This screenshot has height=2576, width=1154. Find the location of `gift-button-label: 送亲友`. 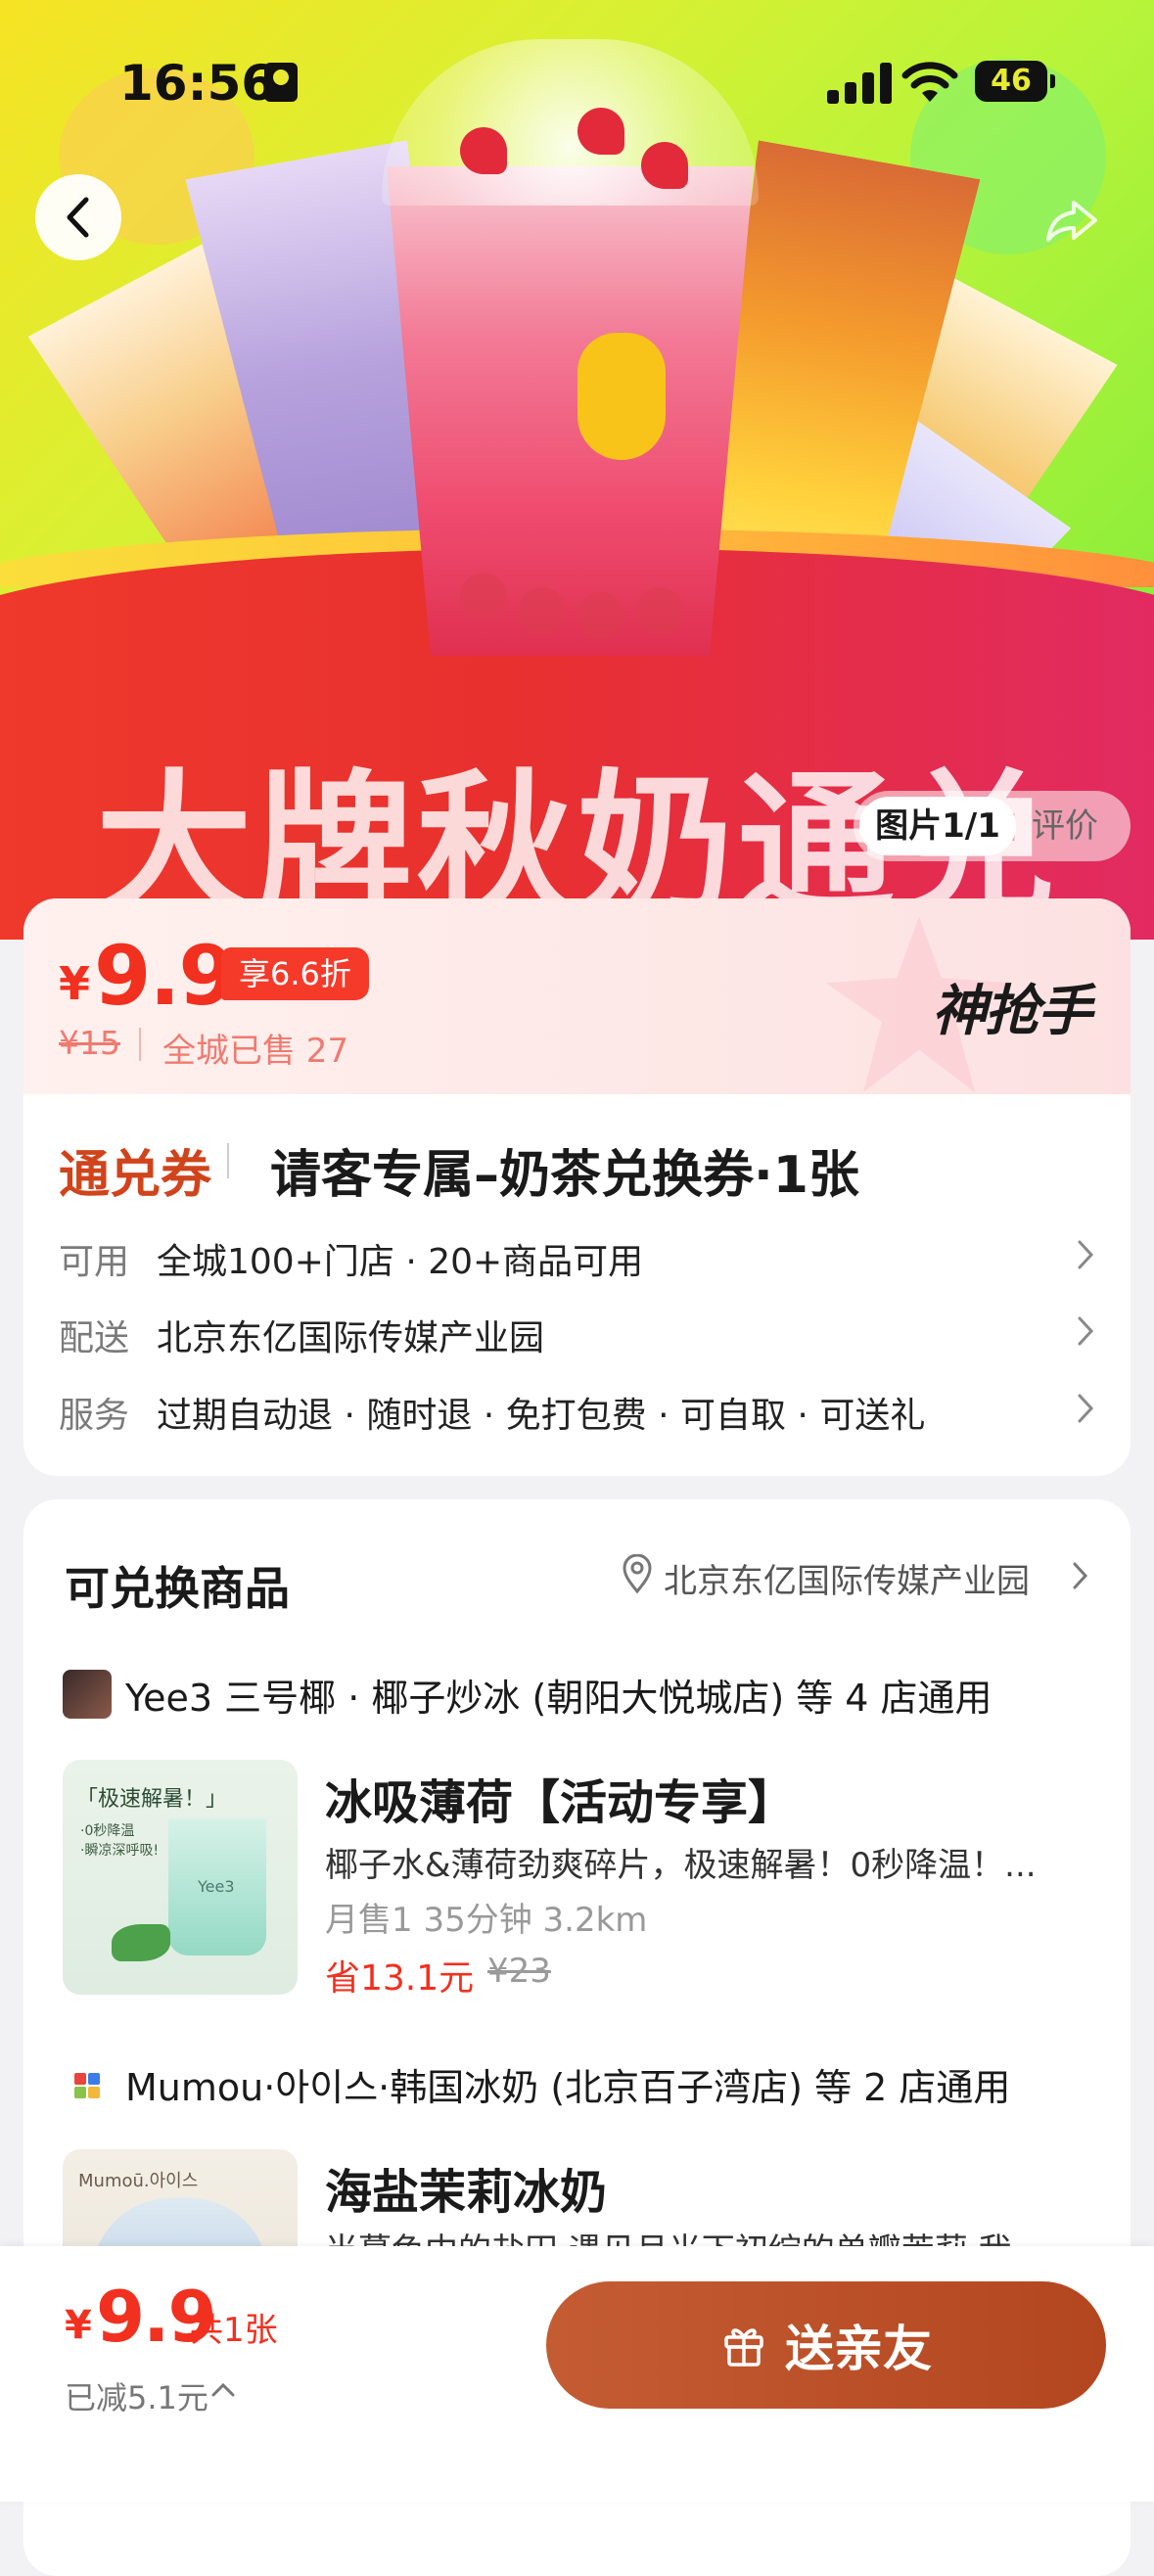

gift-button-label: 送亲友 is located at coordinates (858, 2349).